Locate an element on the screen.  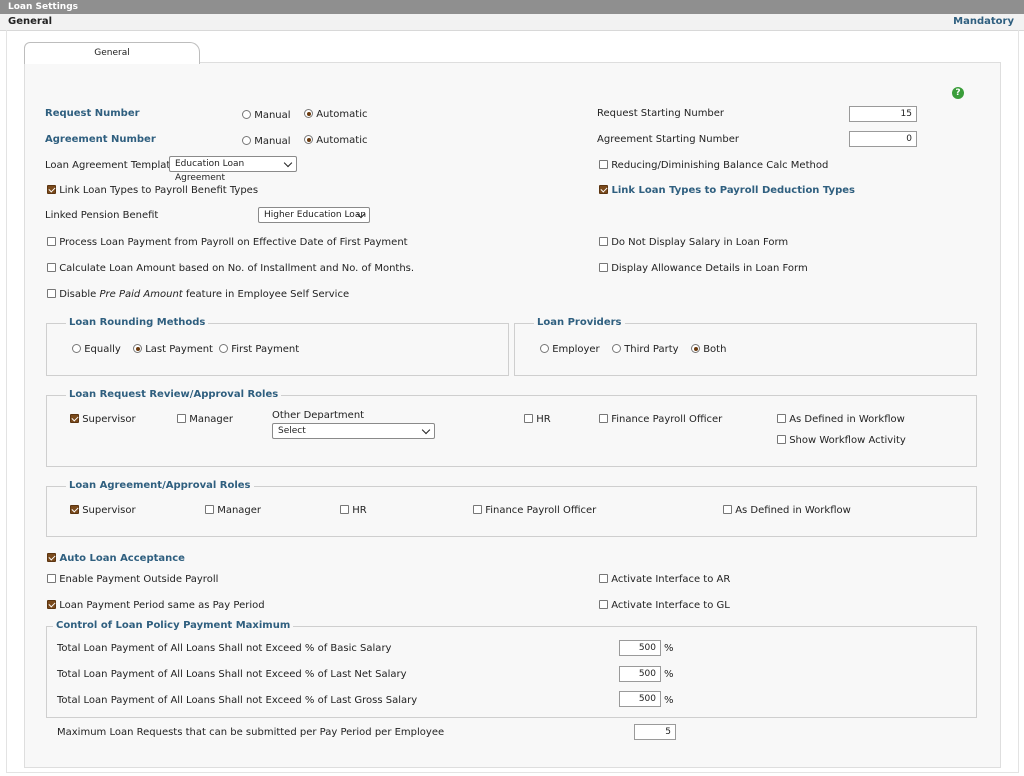
interface-ar-option: Activate Interface to AR is located at coordinates (664, 579).